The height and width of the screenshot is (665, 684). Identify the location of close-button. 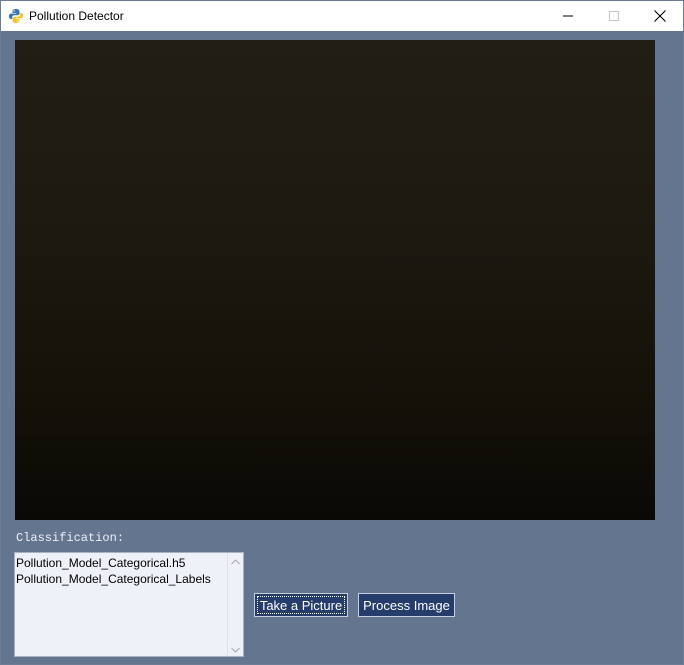
(660, 16).